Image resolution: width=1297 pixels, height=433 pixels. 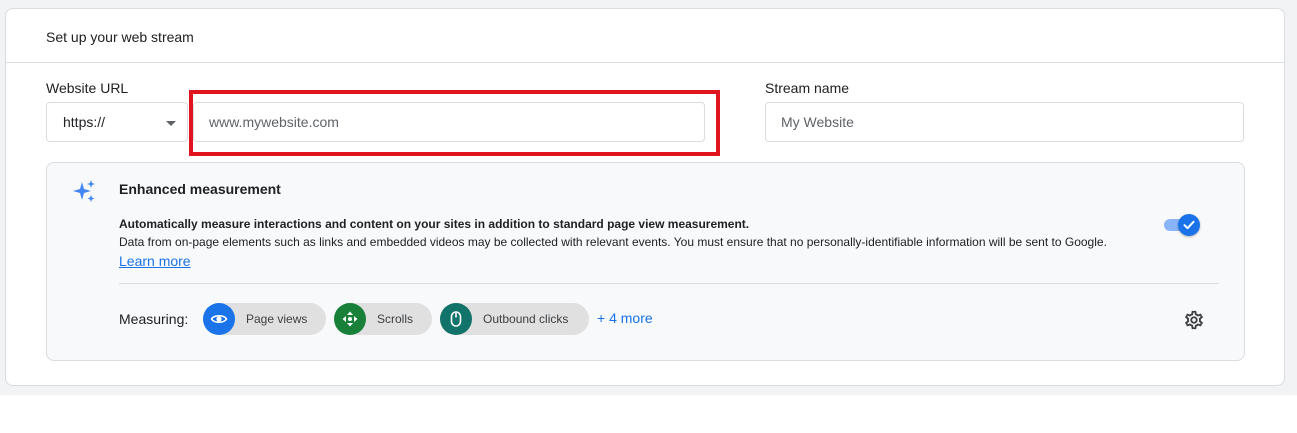 What do you see at coordinates (84, 122) in the screenshot?
I see `protocol-value: https://` at bounding box center [84, 122].